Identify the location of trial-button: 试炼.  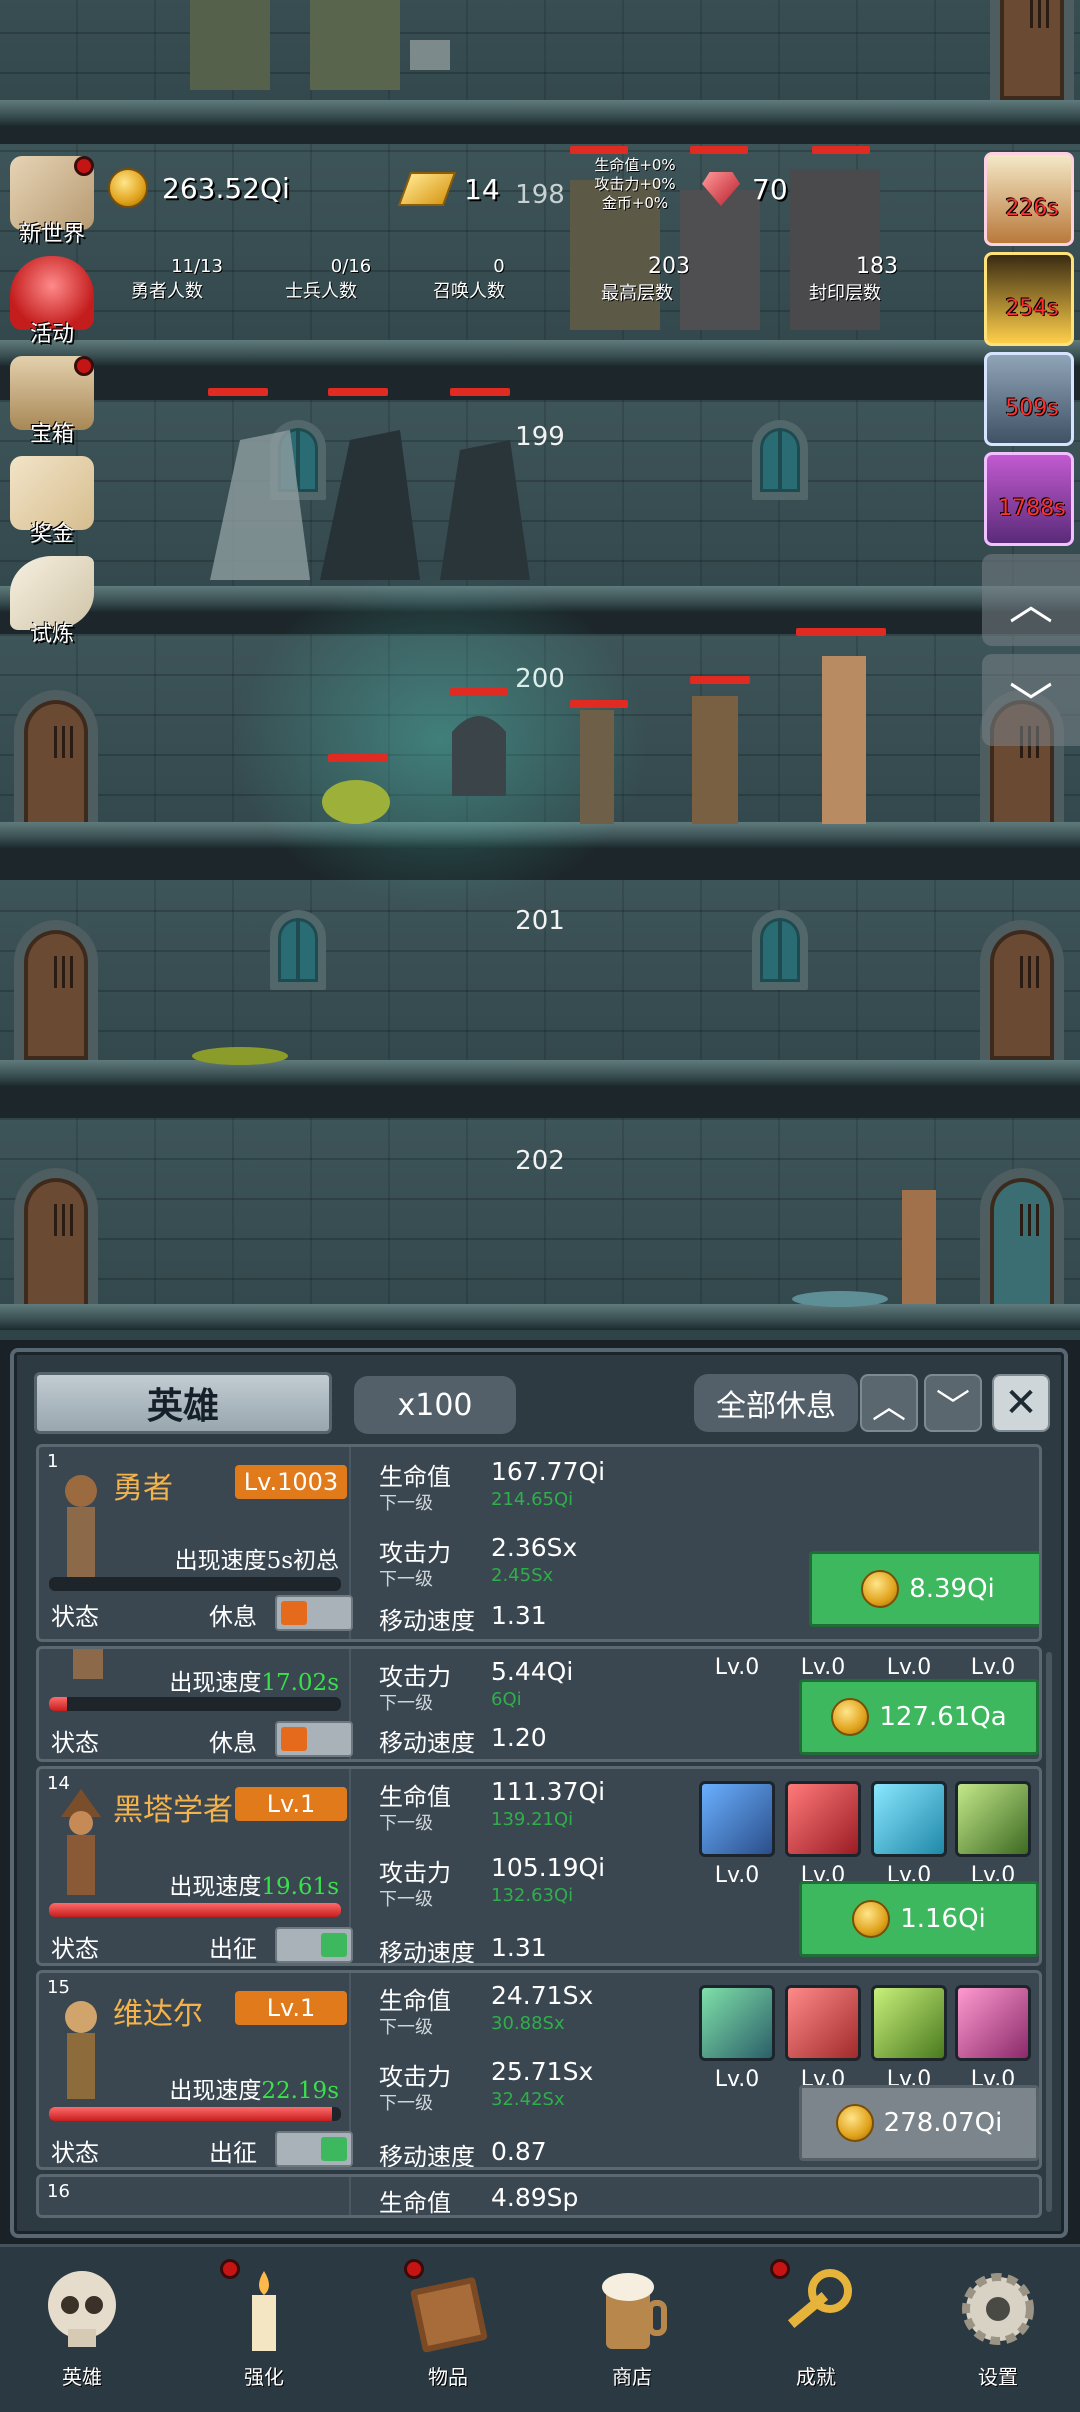
(52, 602).